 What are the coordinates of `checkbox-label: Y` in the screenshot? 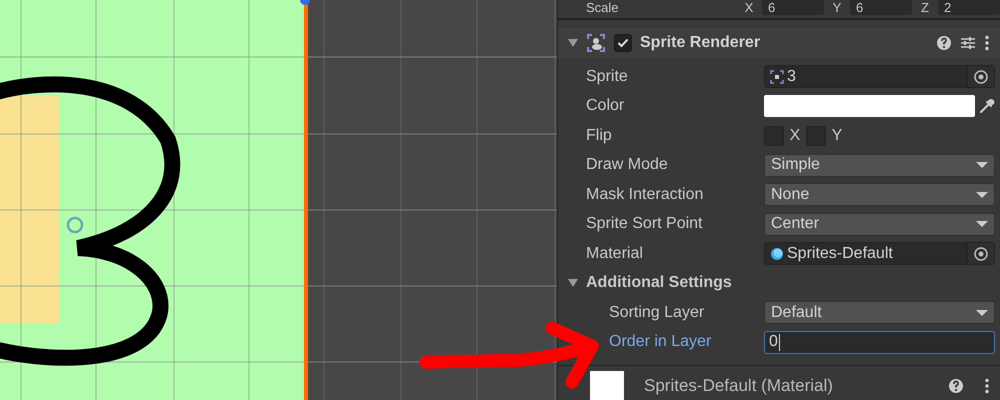 It's located at (837, 135).